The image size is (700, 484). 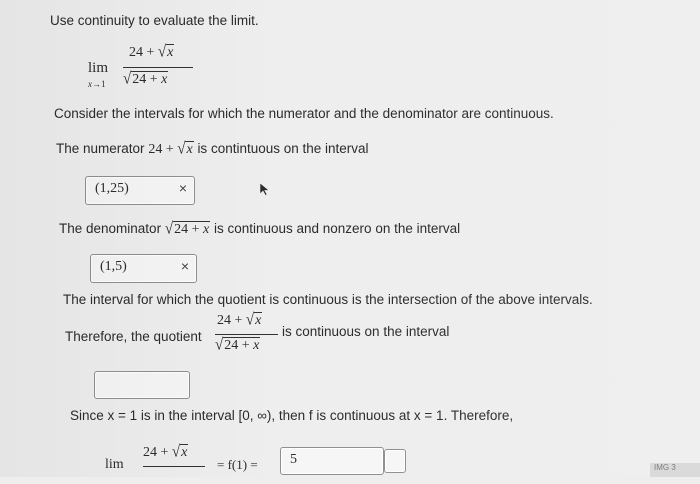 What do you see at coordinates (140, 190) in the screenshot?
I see `numerator-answer-box: (1,25) ×` at bounding box center [140, 190].